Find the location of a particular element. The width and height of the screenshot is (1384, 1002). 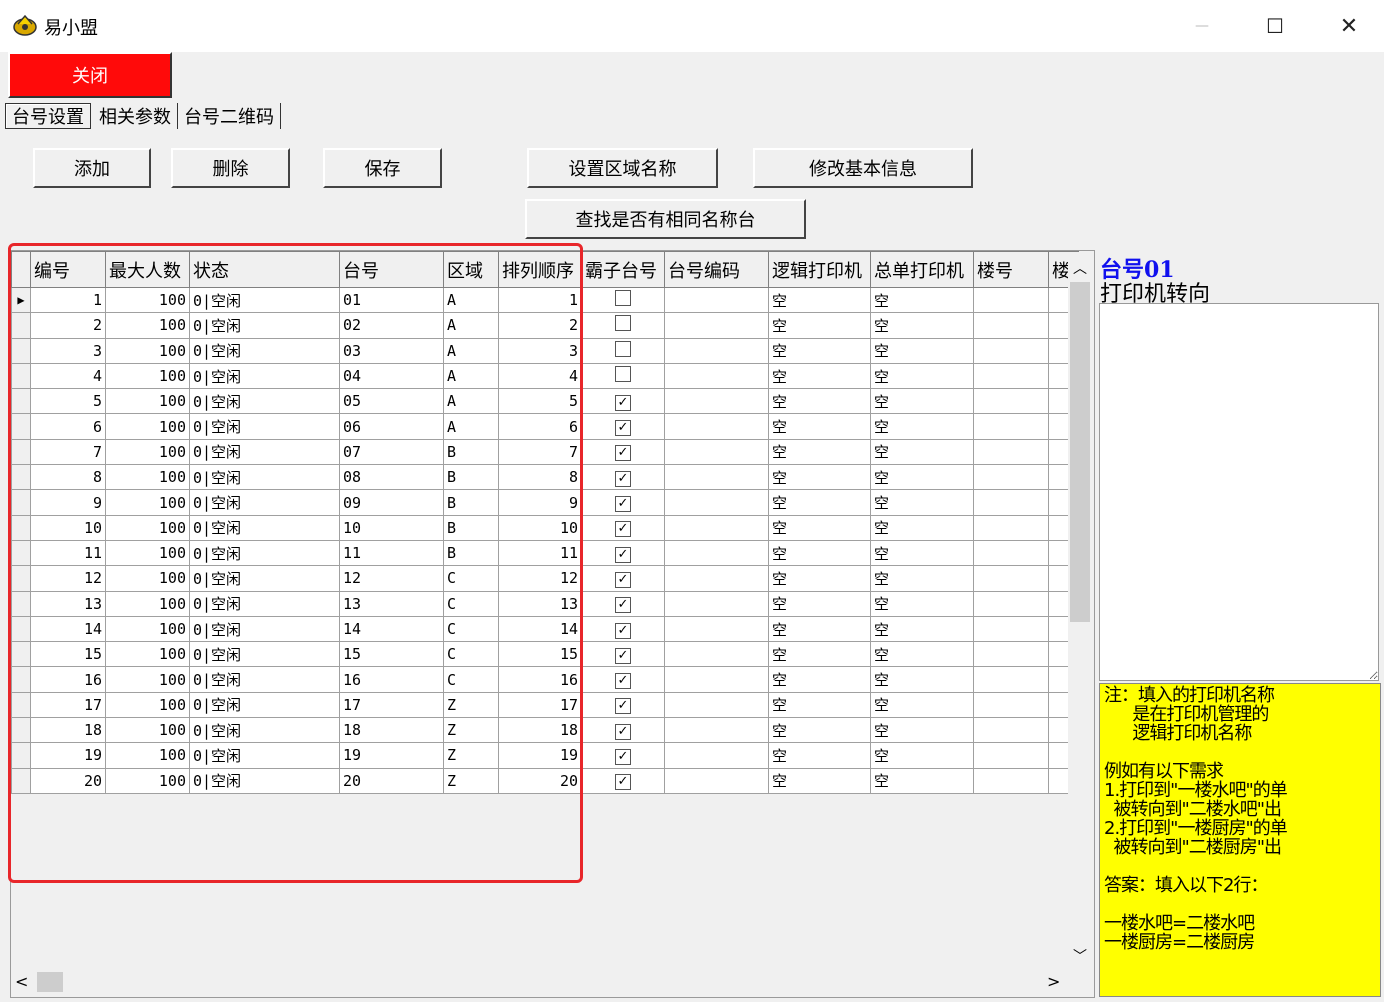

set-area-name-button: 设置区域名称 is located at coordinates (622, 168).